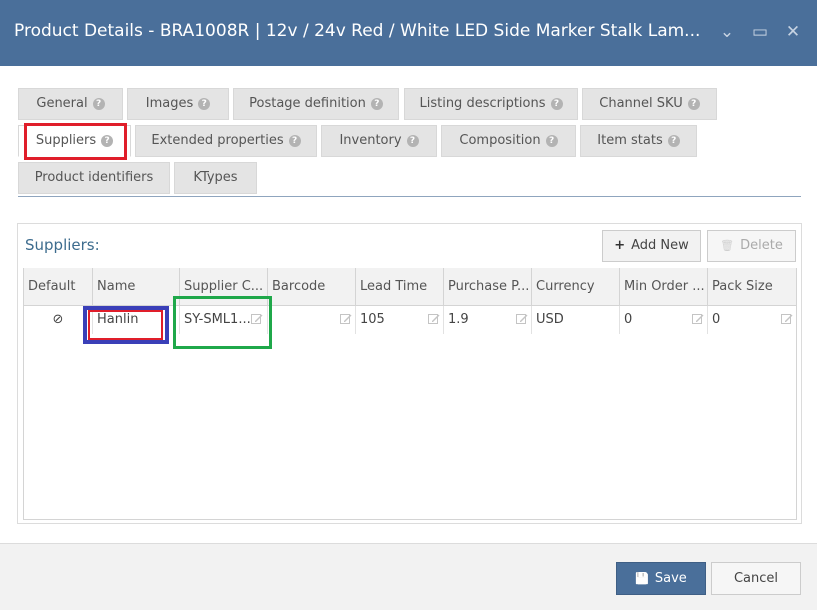 This screenshot has height=610, width=817. Describe the element at coordinates (66, 140) in the screenshot. I see `tab-label: Suppliers` at that location.